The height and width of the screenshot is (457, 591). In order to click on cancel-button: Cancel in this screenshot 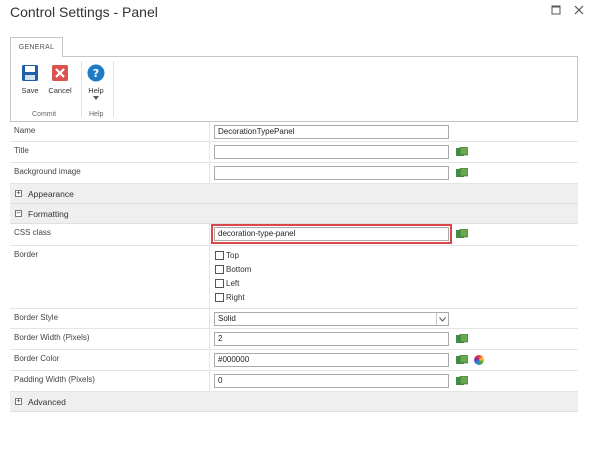, I will do `click(60, 79)`.